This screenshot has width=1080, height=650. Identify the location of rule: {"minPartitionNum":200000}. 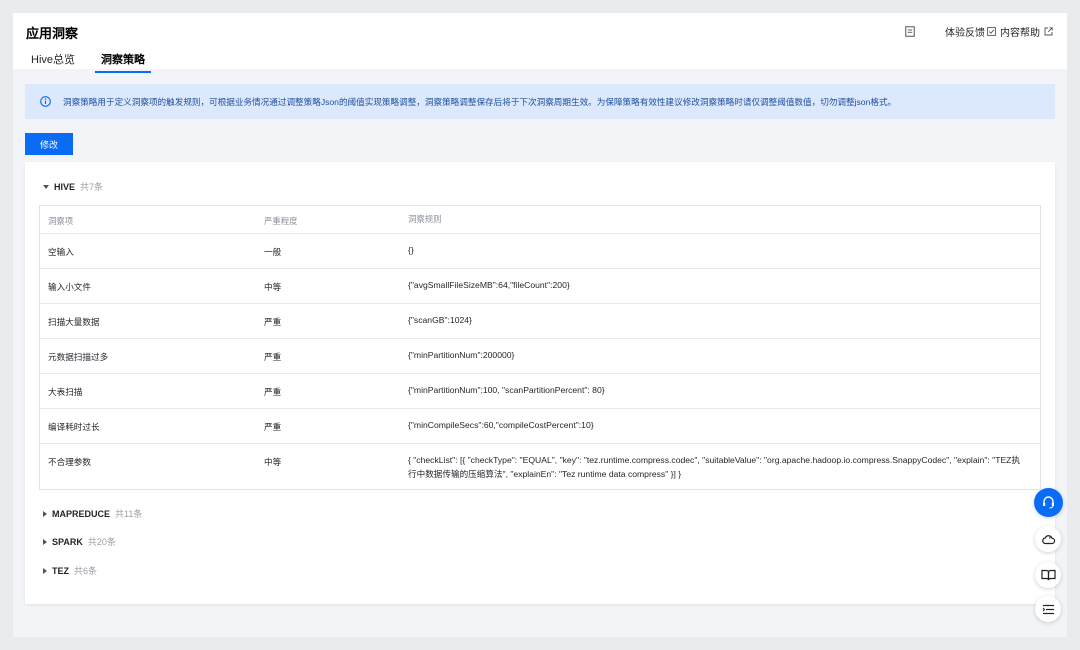
(461, 355).